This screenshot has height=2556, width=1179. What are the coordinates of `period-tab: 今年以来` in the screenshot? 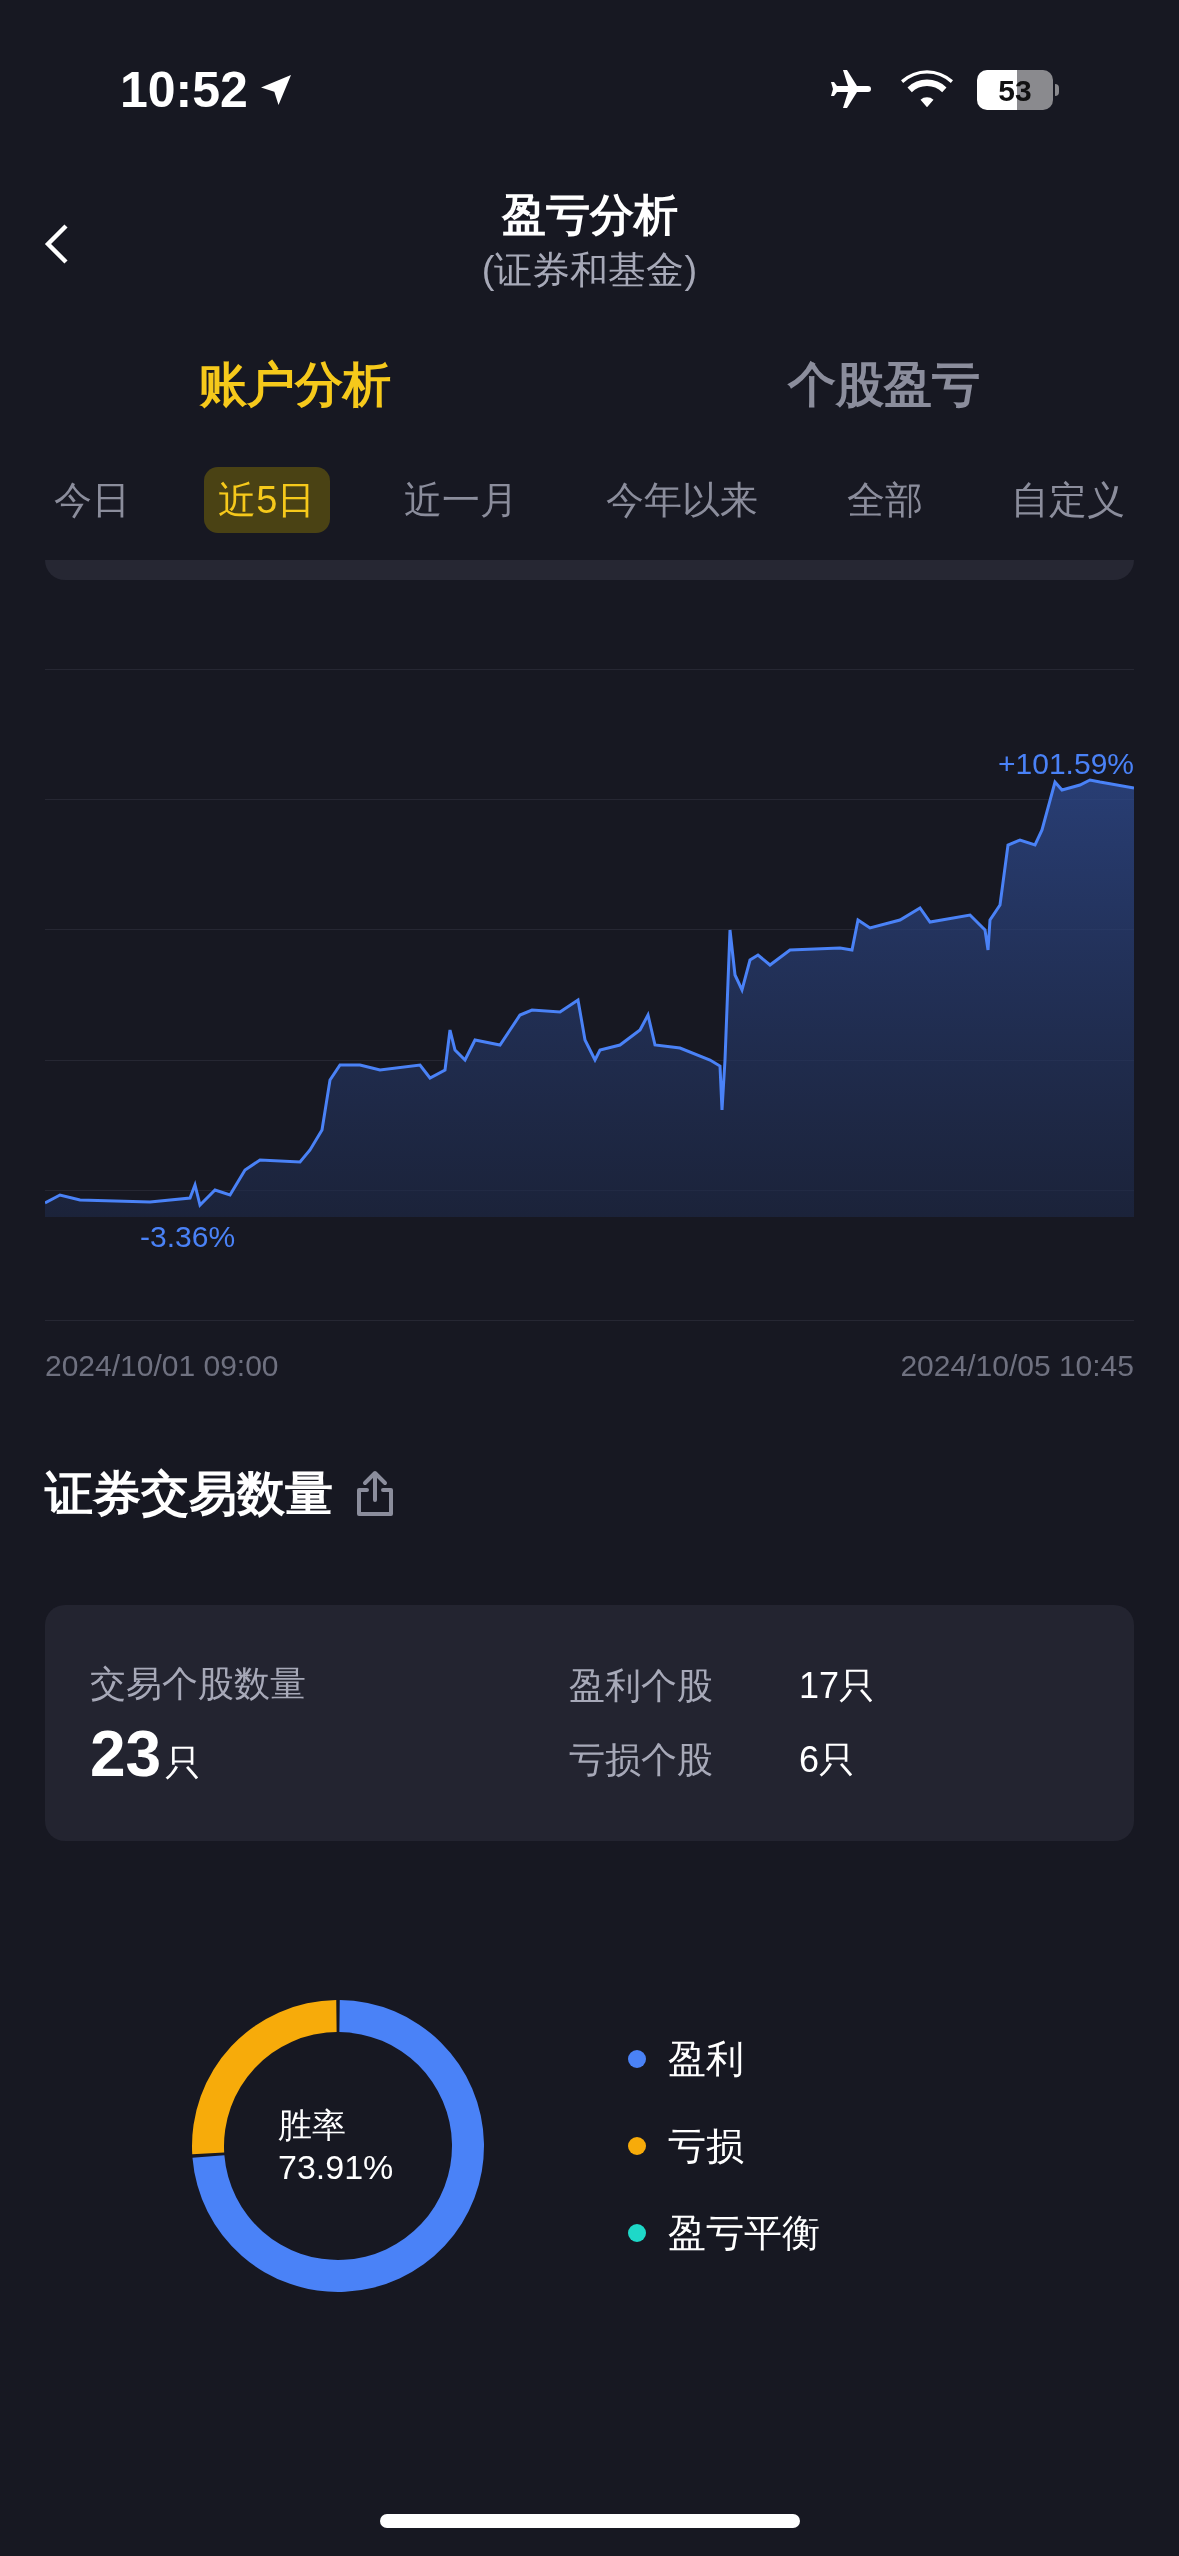 It's located at (682, 500).